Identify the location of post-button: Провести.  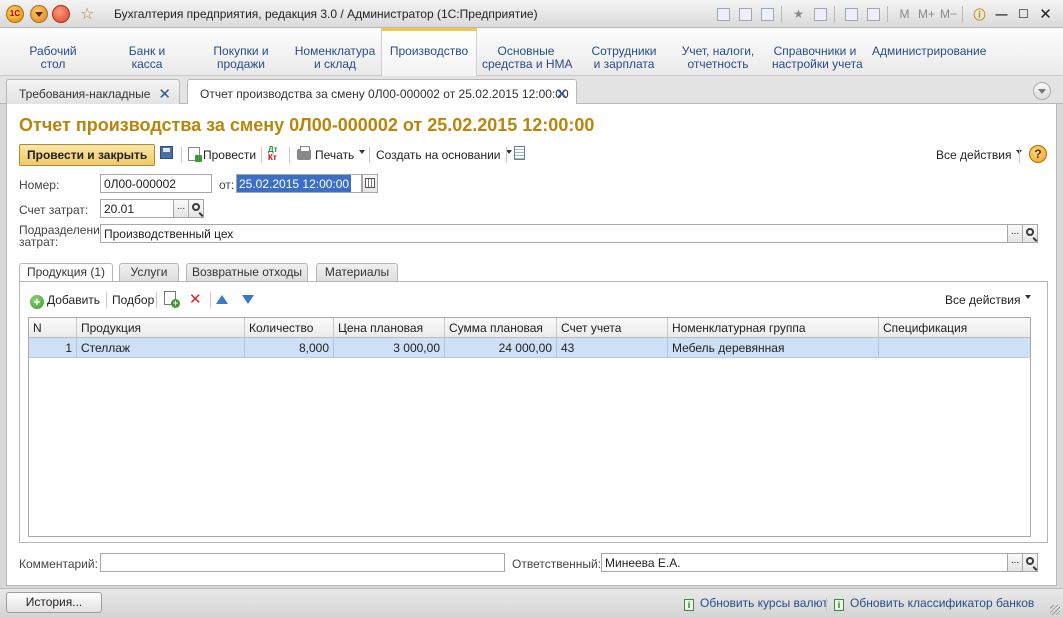
(222, 155).